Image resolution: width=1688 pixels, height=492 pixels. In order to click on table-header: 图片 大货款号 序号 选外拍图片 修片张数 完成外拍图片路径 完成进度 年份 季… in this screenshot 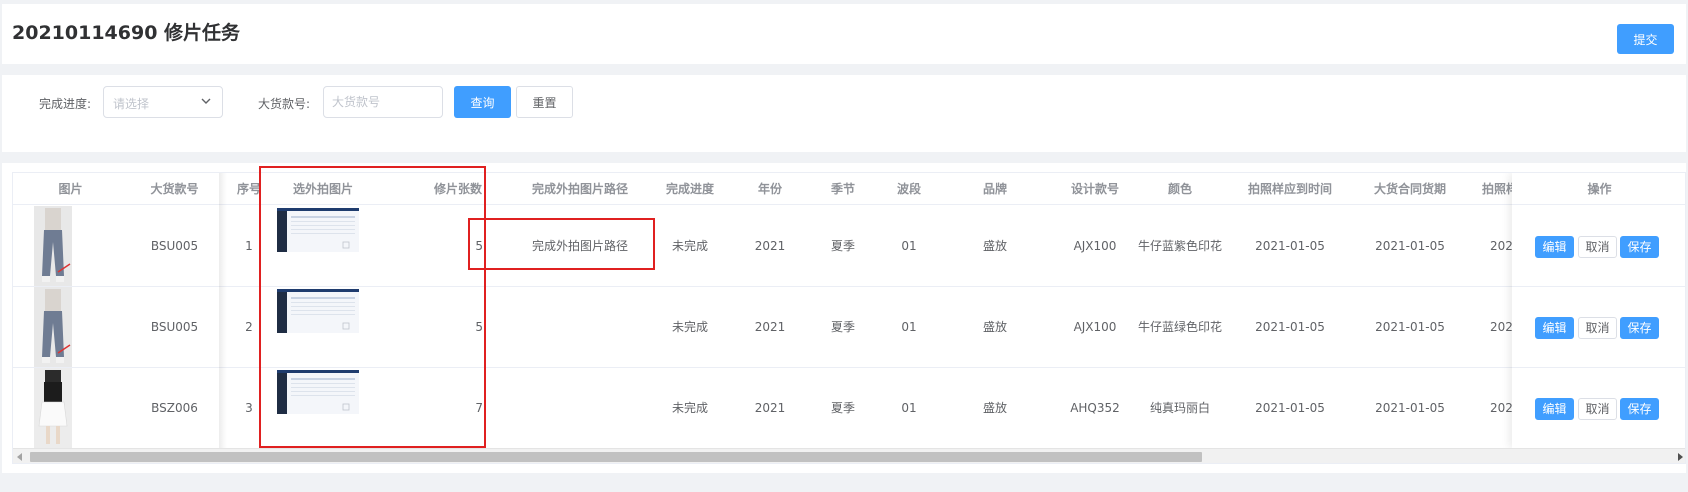, I will do `click(849, 189)`.